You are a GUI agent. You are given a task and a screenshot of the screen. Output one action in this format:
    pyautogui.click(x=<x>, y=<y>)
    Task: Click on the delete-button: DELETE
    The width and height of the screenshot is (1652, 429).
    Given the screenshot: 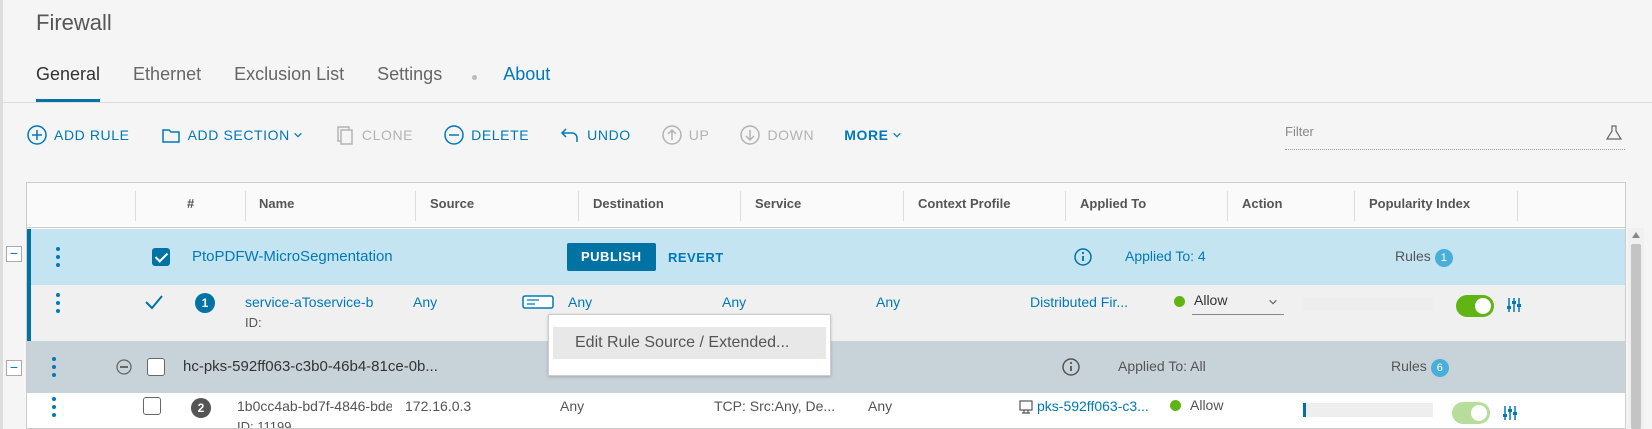 What is the action you would take?
    pyautogui.click(x=486, y=135)
    